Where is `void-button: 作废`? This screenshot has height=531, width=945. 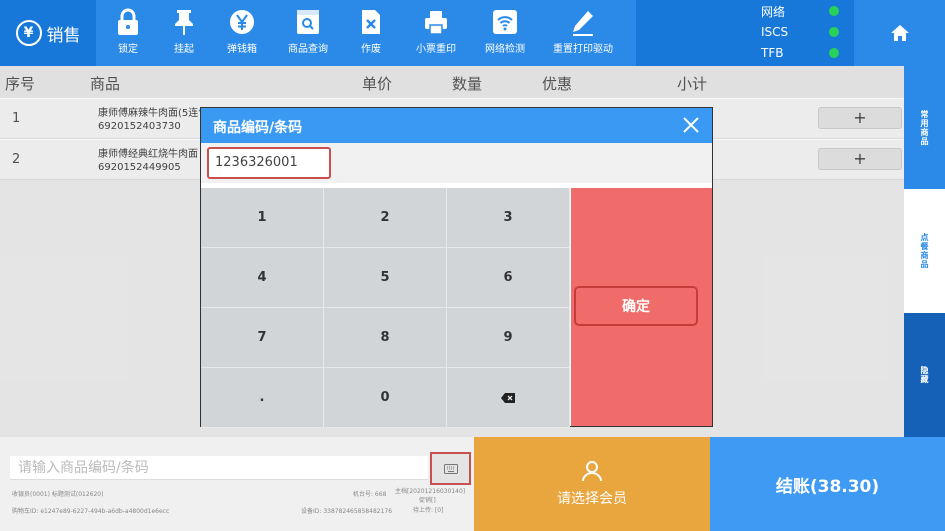 void-button: 作废 is located at coordinates (371, 31).